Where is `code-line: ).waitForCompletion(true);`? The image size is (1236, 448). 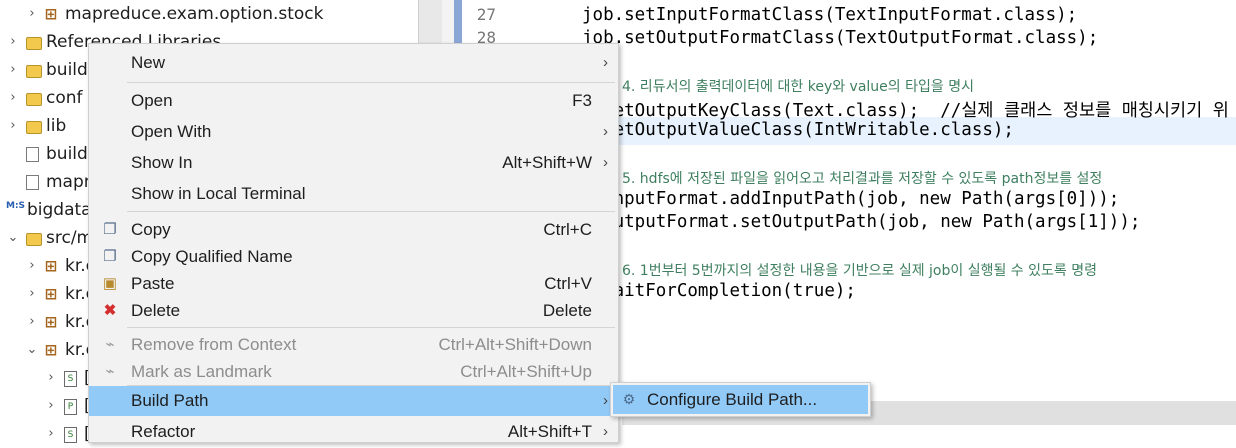 code-line: ).waitForCompletion(true); is located at coordinates (719, 291).